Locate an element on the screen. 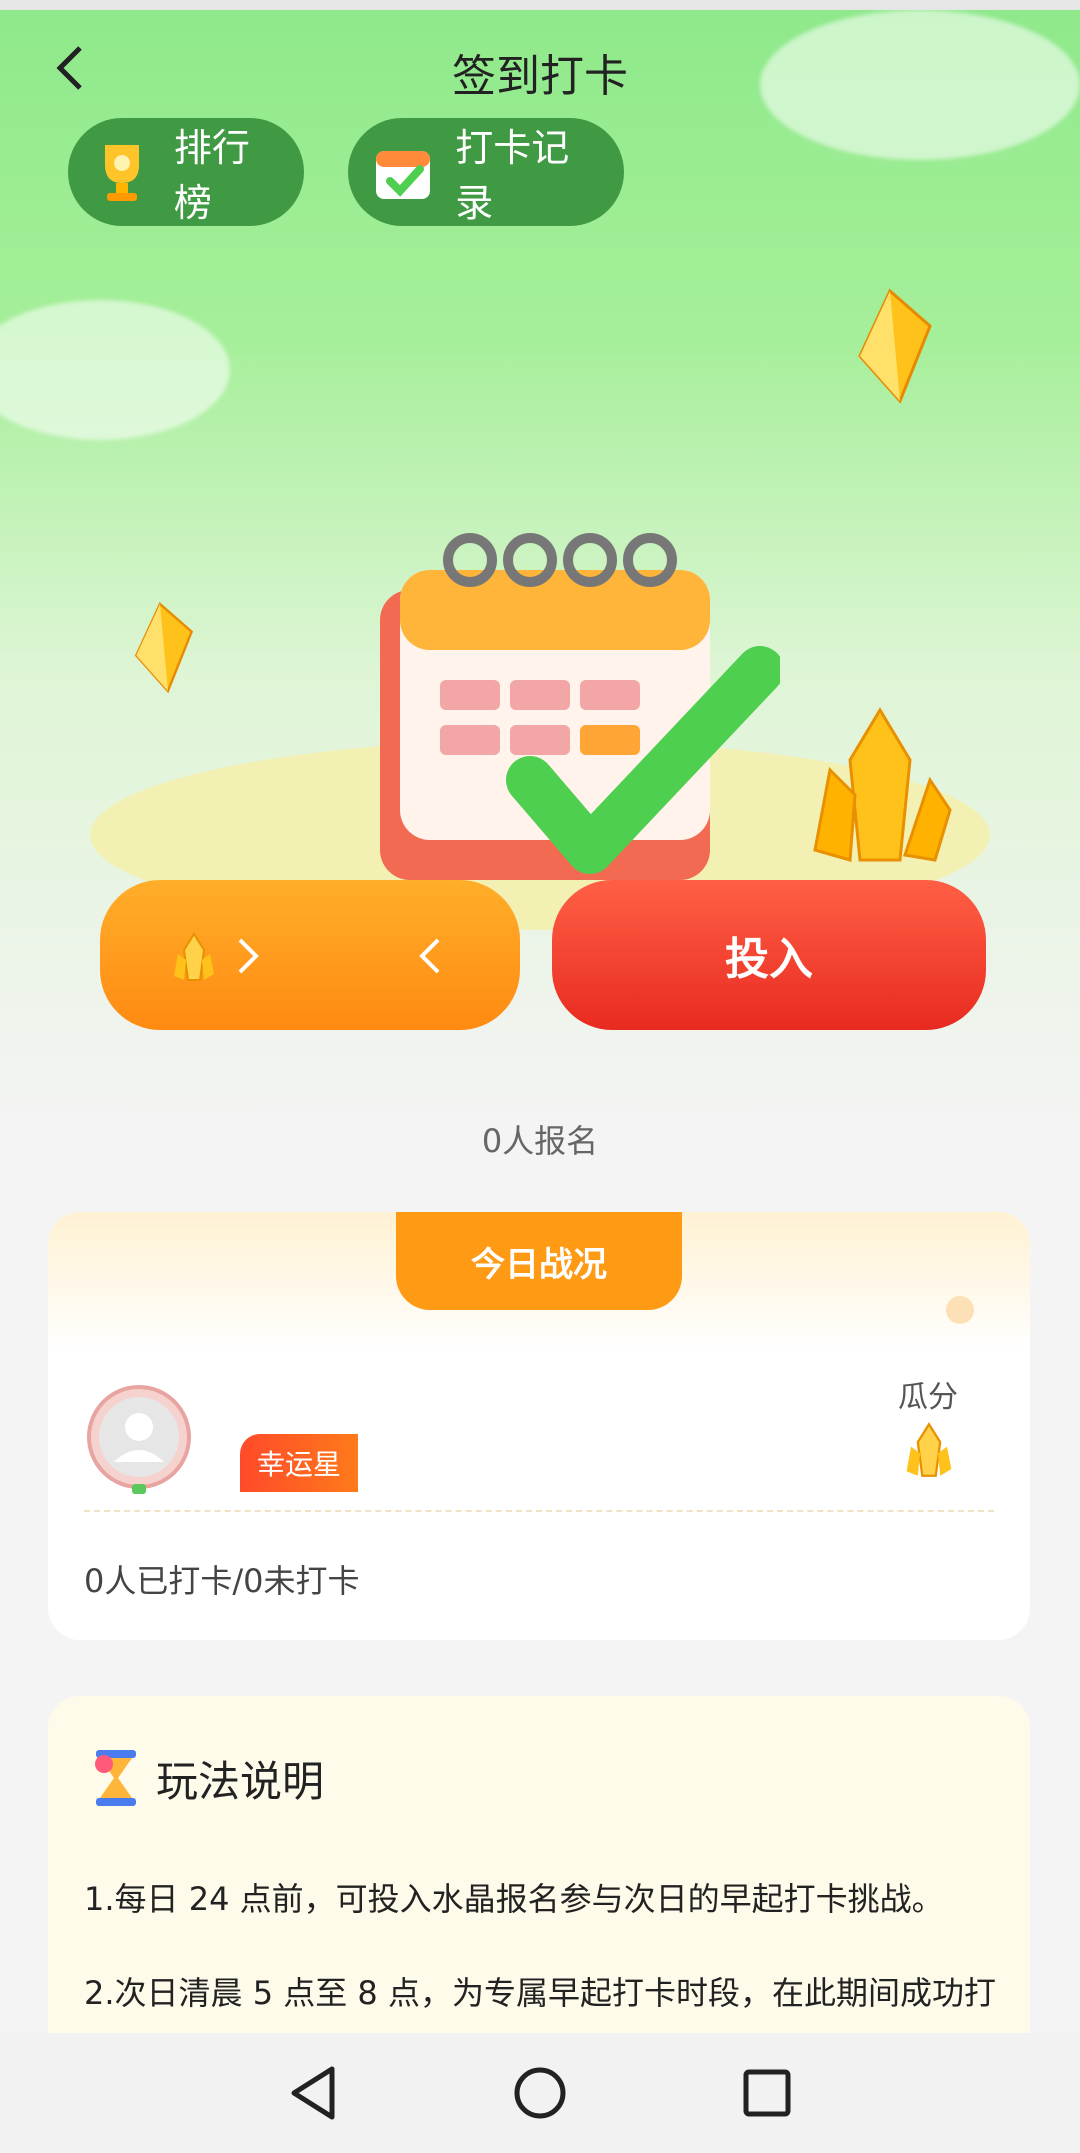  decorative-dot is located at coordinates (960, 1310).